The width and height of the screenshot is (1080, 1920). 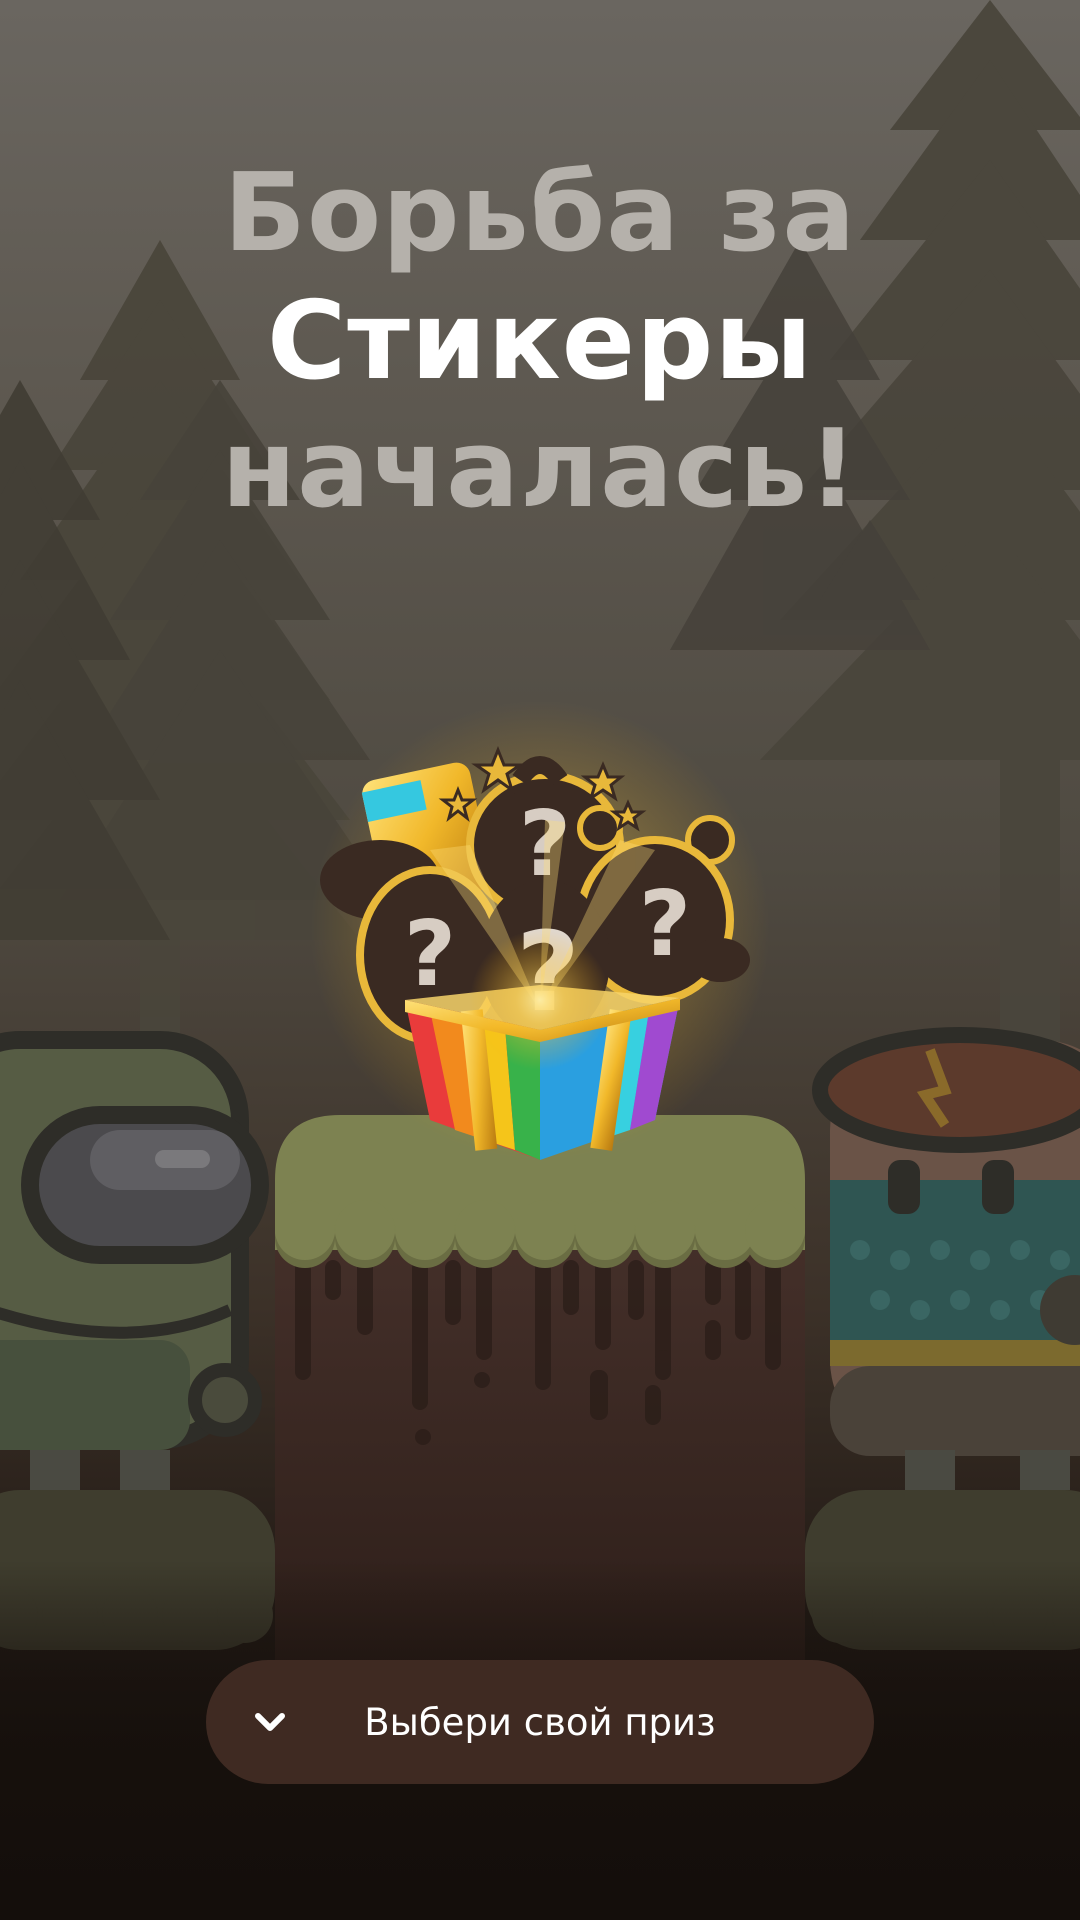 I want to click on choose-prize-button: Выбери свой приз, so click(x=540, y=1722).